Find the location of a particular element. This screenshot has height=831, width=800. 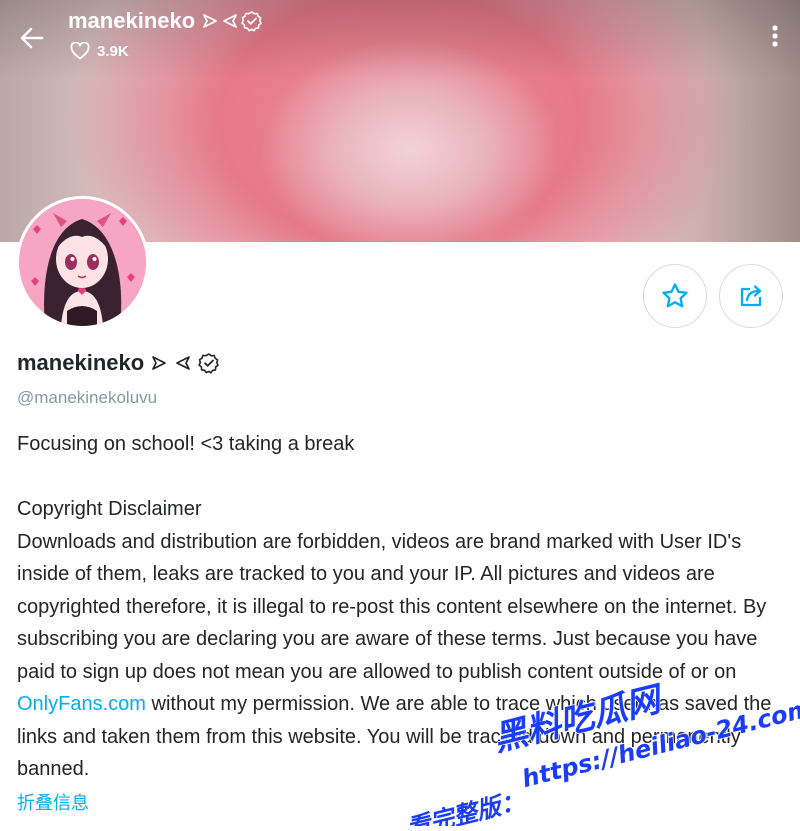

header-username: manekineko is located at coordinates (132, 20).